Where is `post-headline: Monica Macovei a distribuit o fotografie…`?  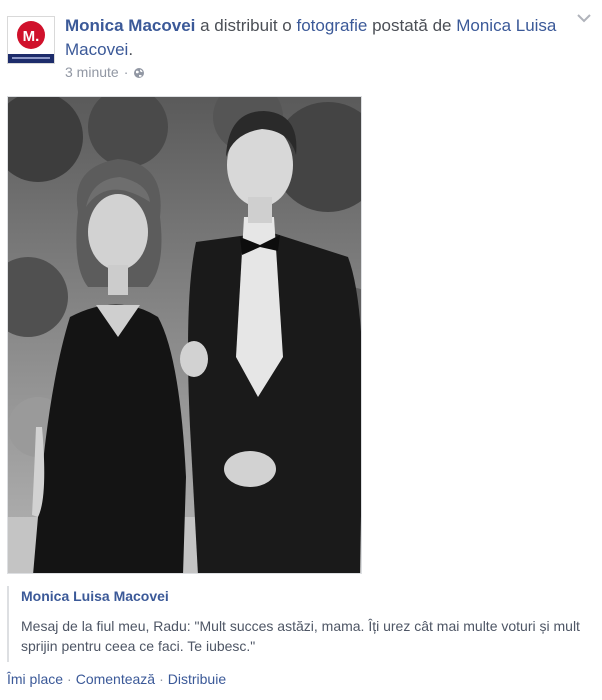 post-headline: Monica Macovei a distribuit o fotografie… is located at coordinates (315, 38).